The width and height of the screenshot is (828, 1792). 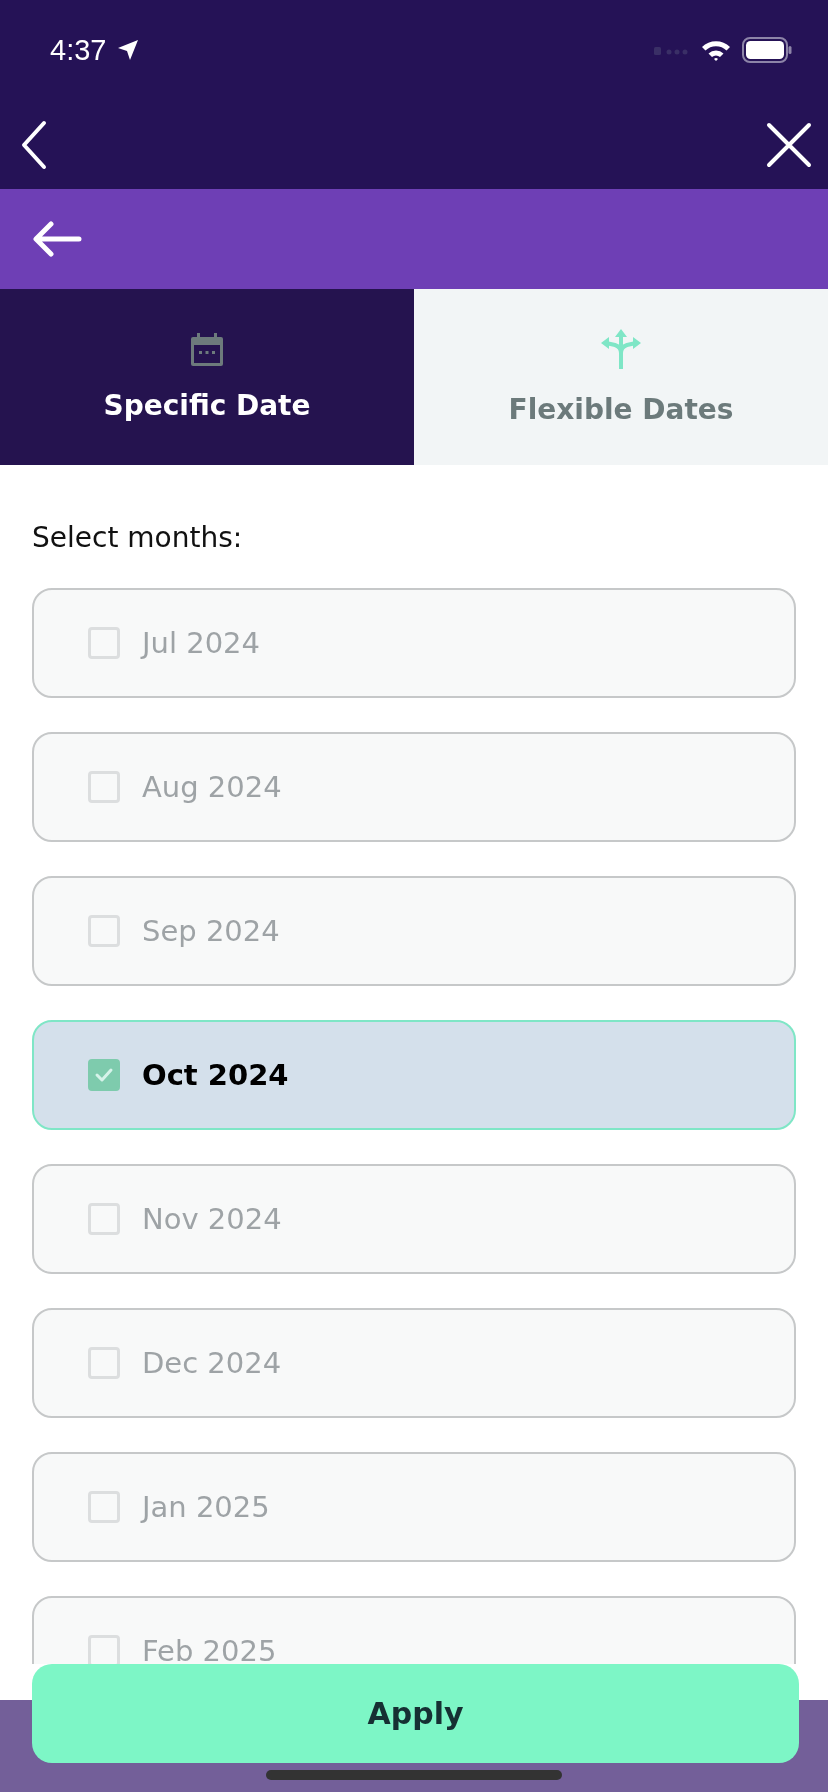 I want to click on location-arrow-icon, so click(x=128, y=50).